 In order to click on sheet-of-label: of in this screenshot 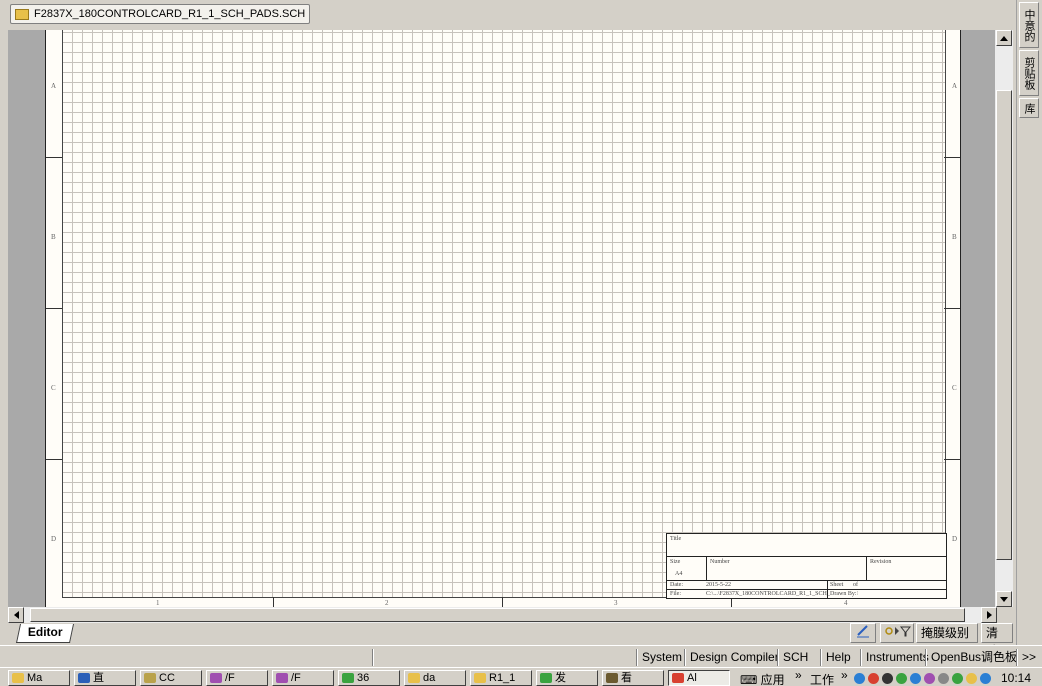, I will do `click(855, 585)`.